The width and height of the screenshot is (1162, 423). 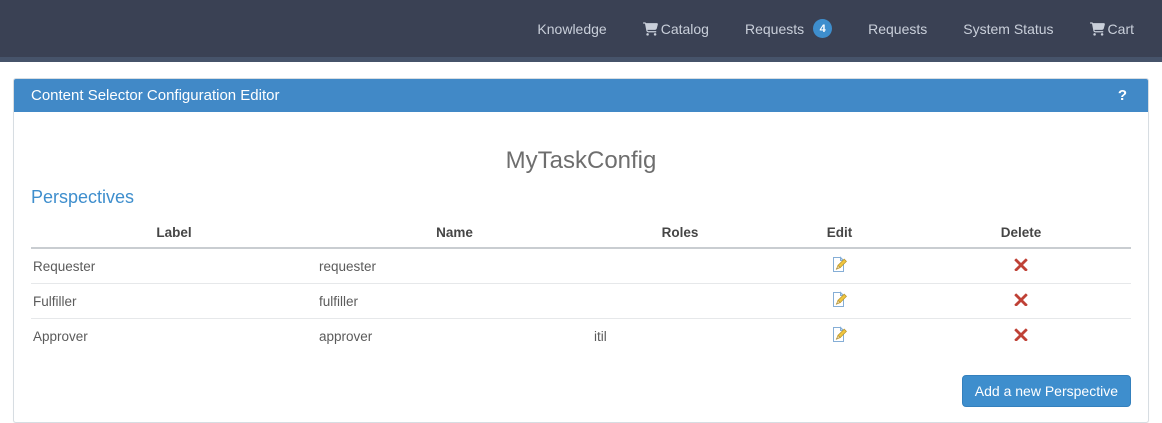 I want to click on nav-item-requests: Requests, so click(x=897, y=29).